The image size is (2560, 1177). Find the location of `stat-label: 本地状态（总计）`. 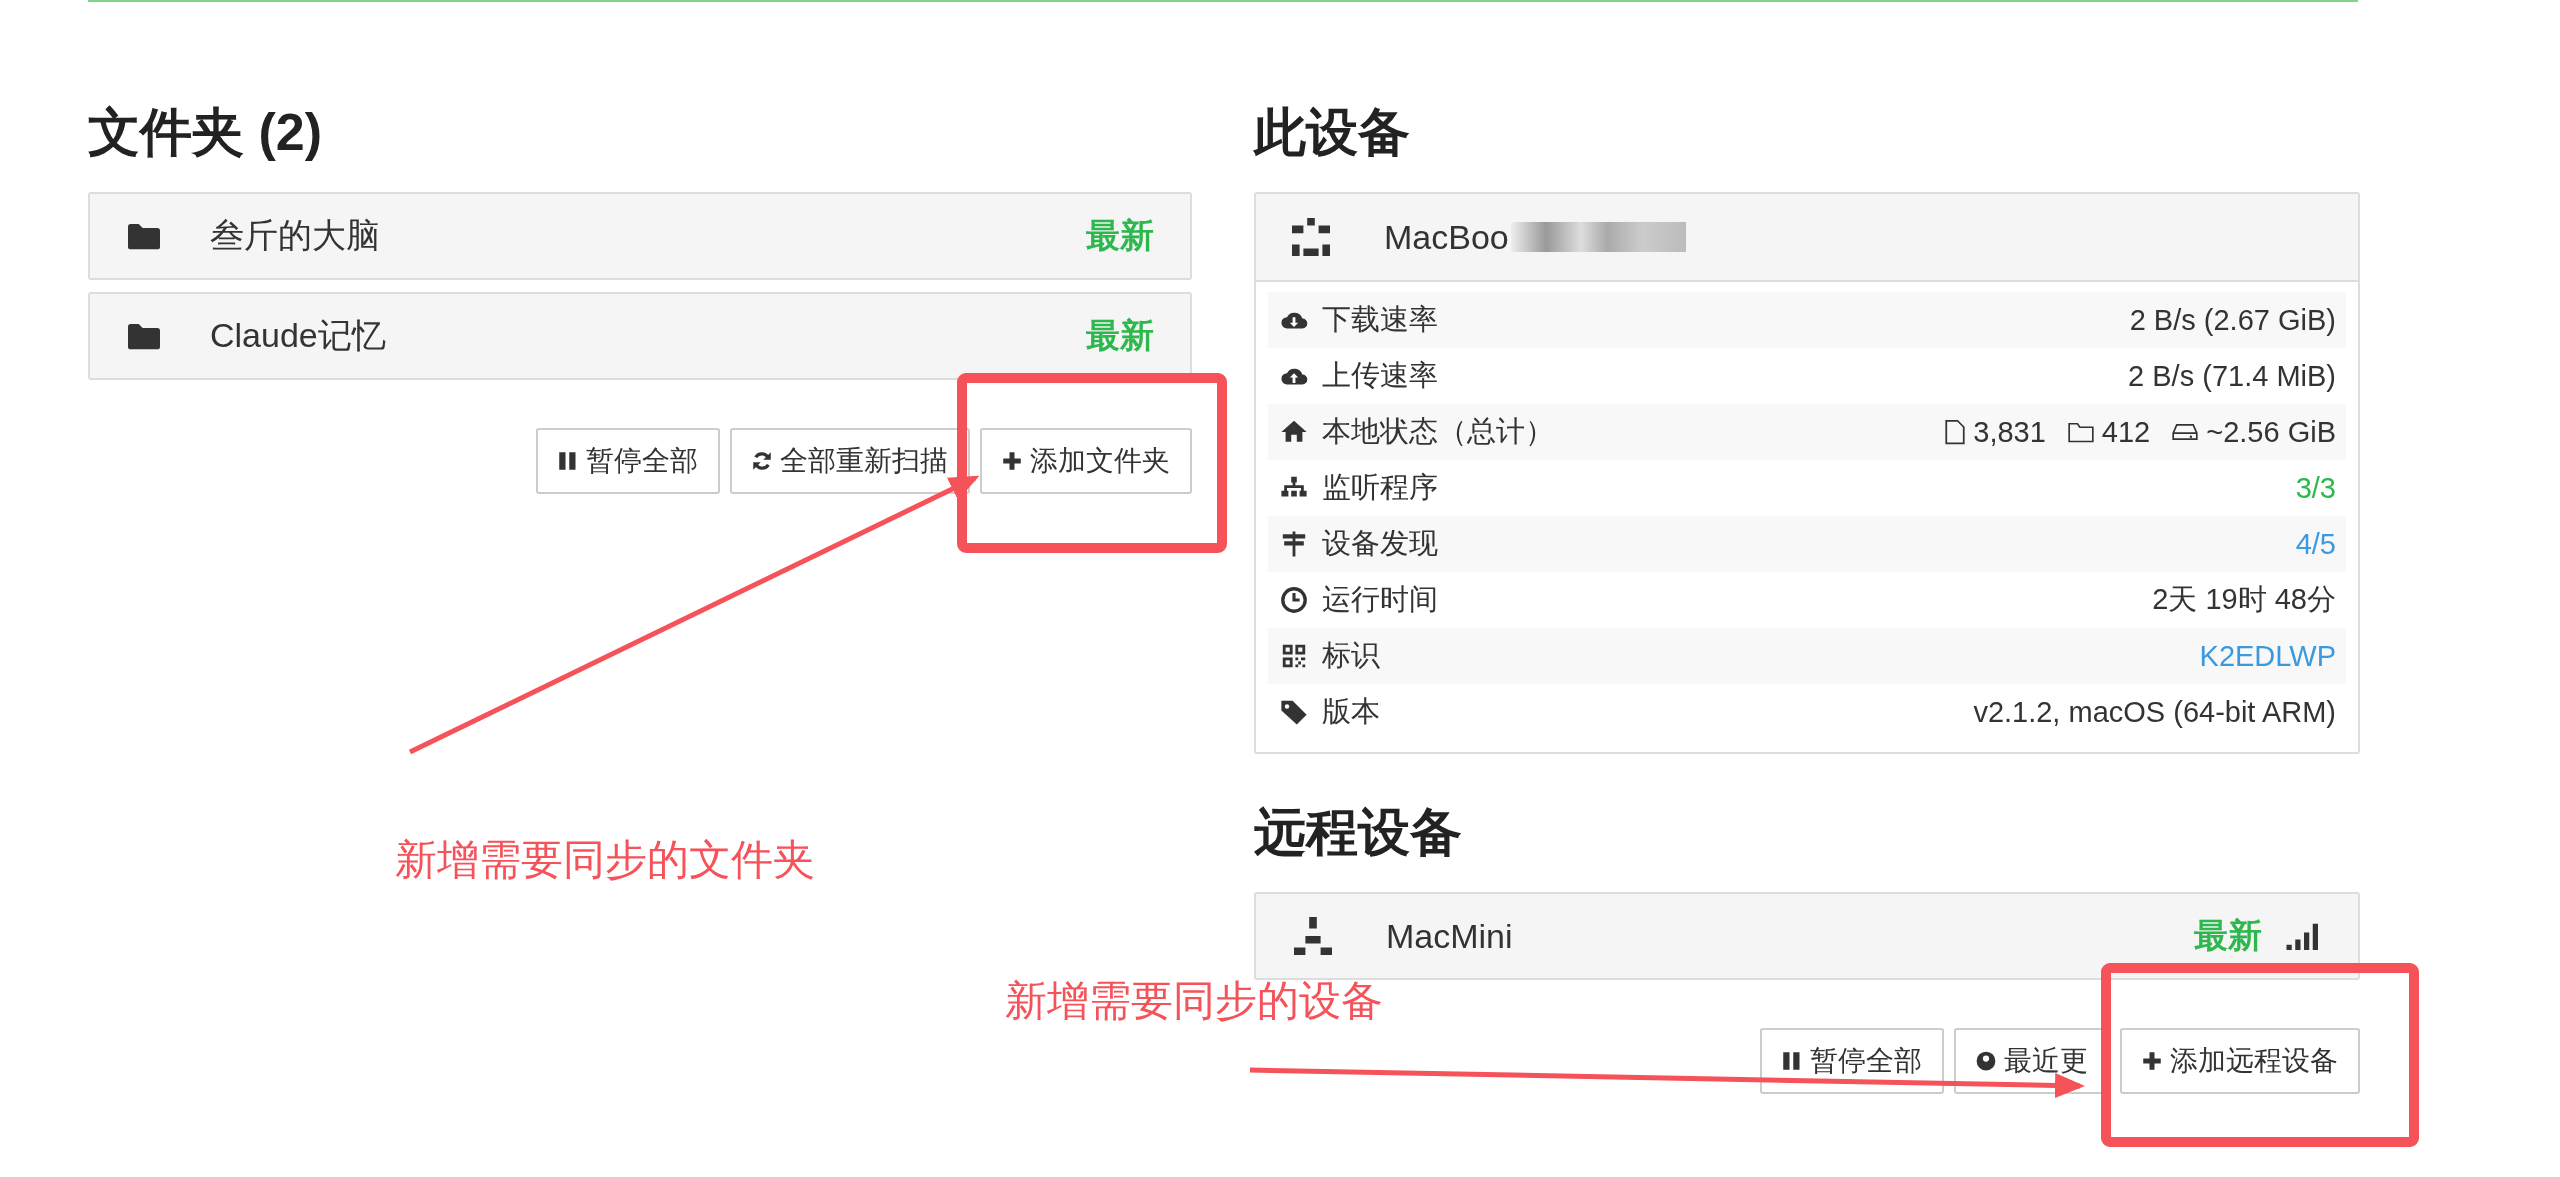

stat-label: 本地状态（总计） is located at coordinates (1438, 431).